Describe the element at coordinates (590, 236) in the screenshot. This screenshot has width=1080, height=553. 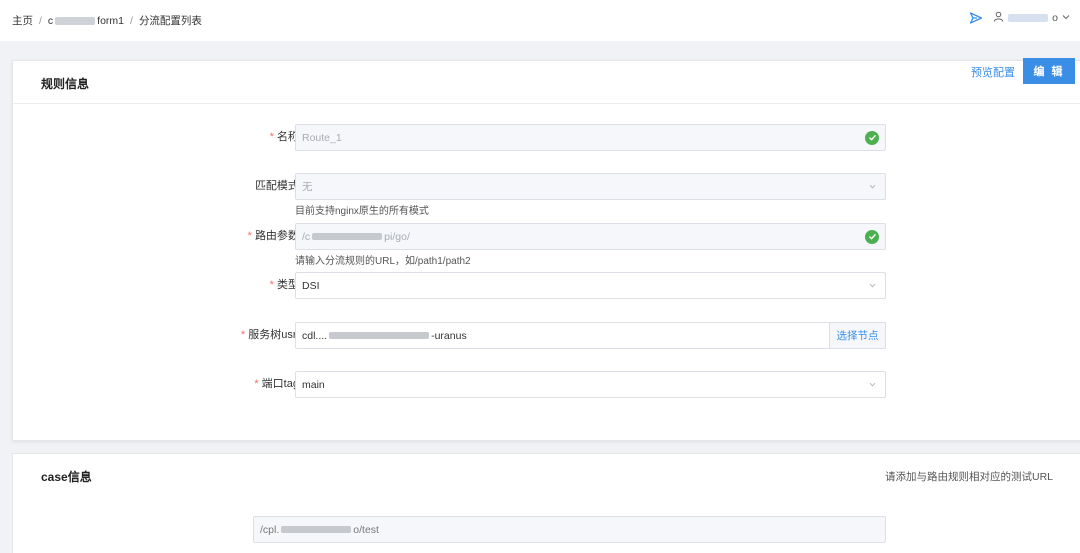
I see `route-param-input: /c pi/go/` at that location.